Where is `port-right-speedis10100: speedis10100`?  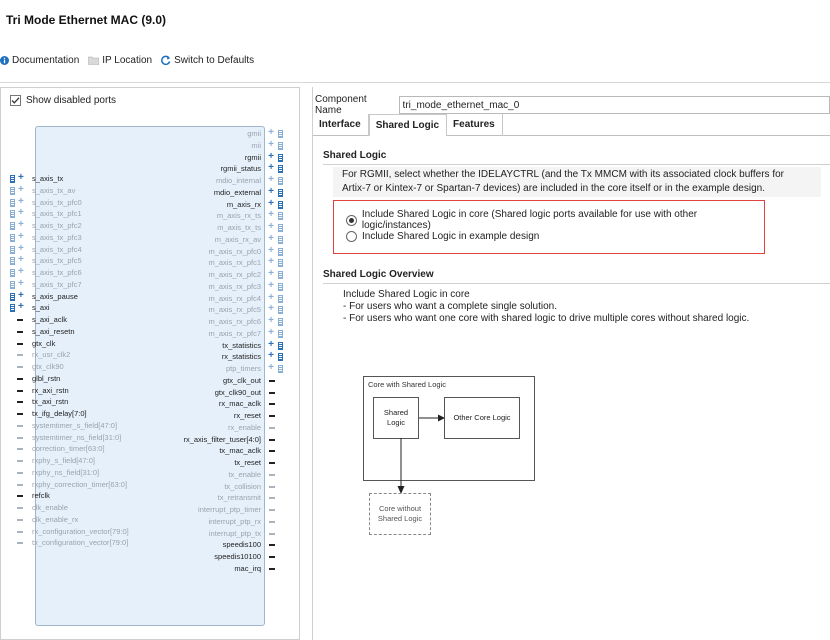
port-right-speedis10100: speedis10100 is located at coordinates (244, 557).